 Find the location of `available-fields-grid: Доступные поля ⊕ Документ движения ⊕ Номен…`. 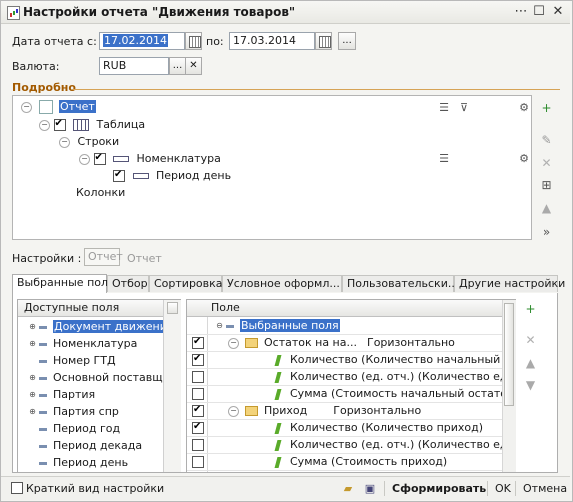

available-fields-grid: Доступные поля ⊕ Документ движения ⊕ Номен… is located at coordinates (99, 386).